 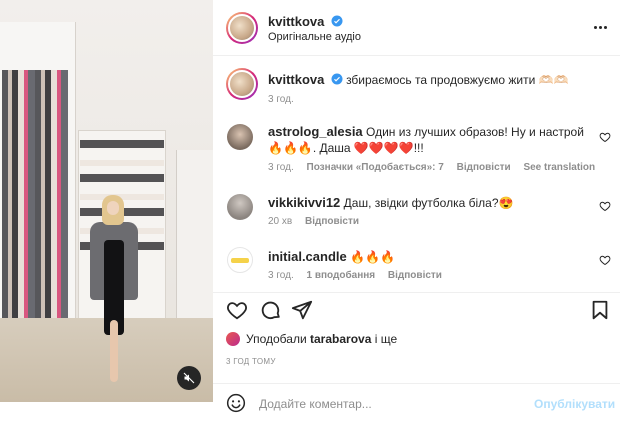 What do you see at coordinates (194, 235) in the screenshot?
I see `video-door` at bounding box center [194, 235].